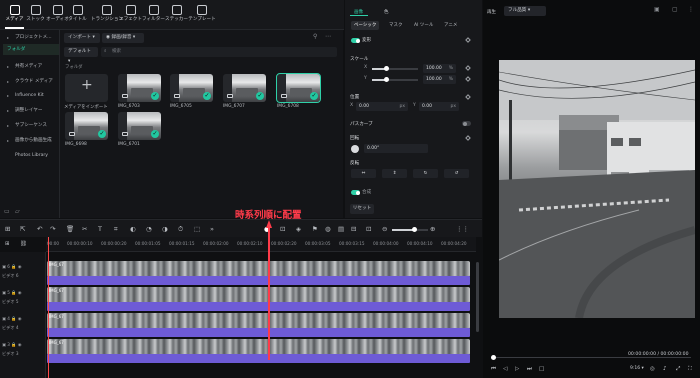 This screenshot has height=378, width=700. Describe the element at coordinates (462, 229) in the screenshot. I see `grid-icon: ⋮⋮` at that location.